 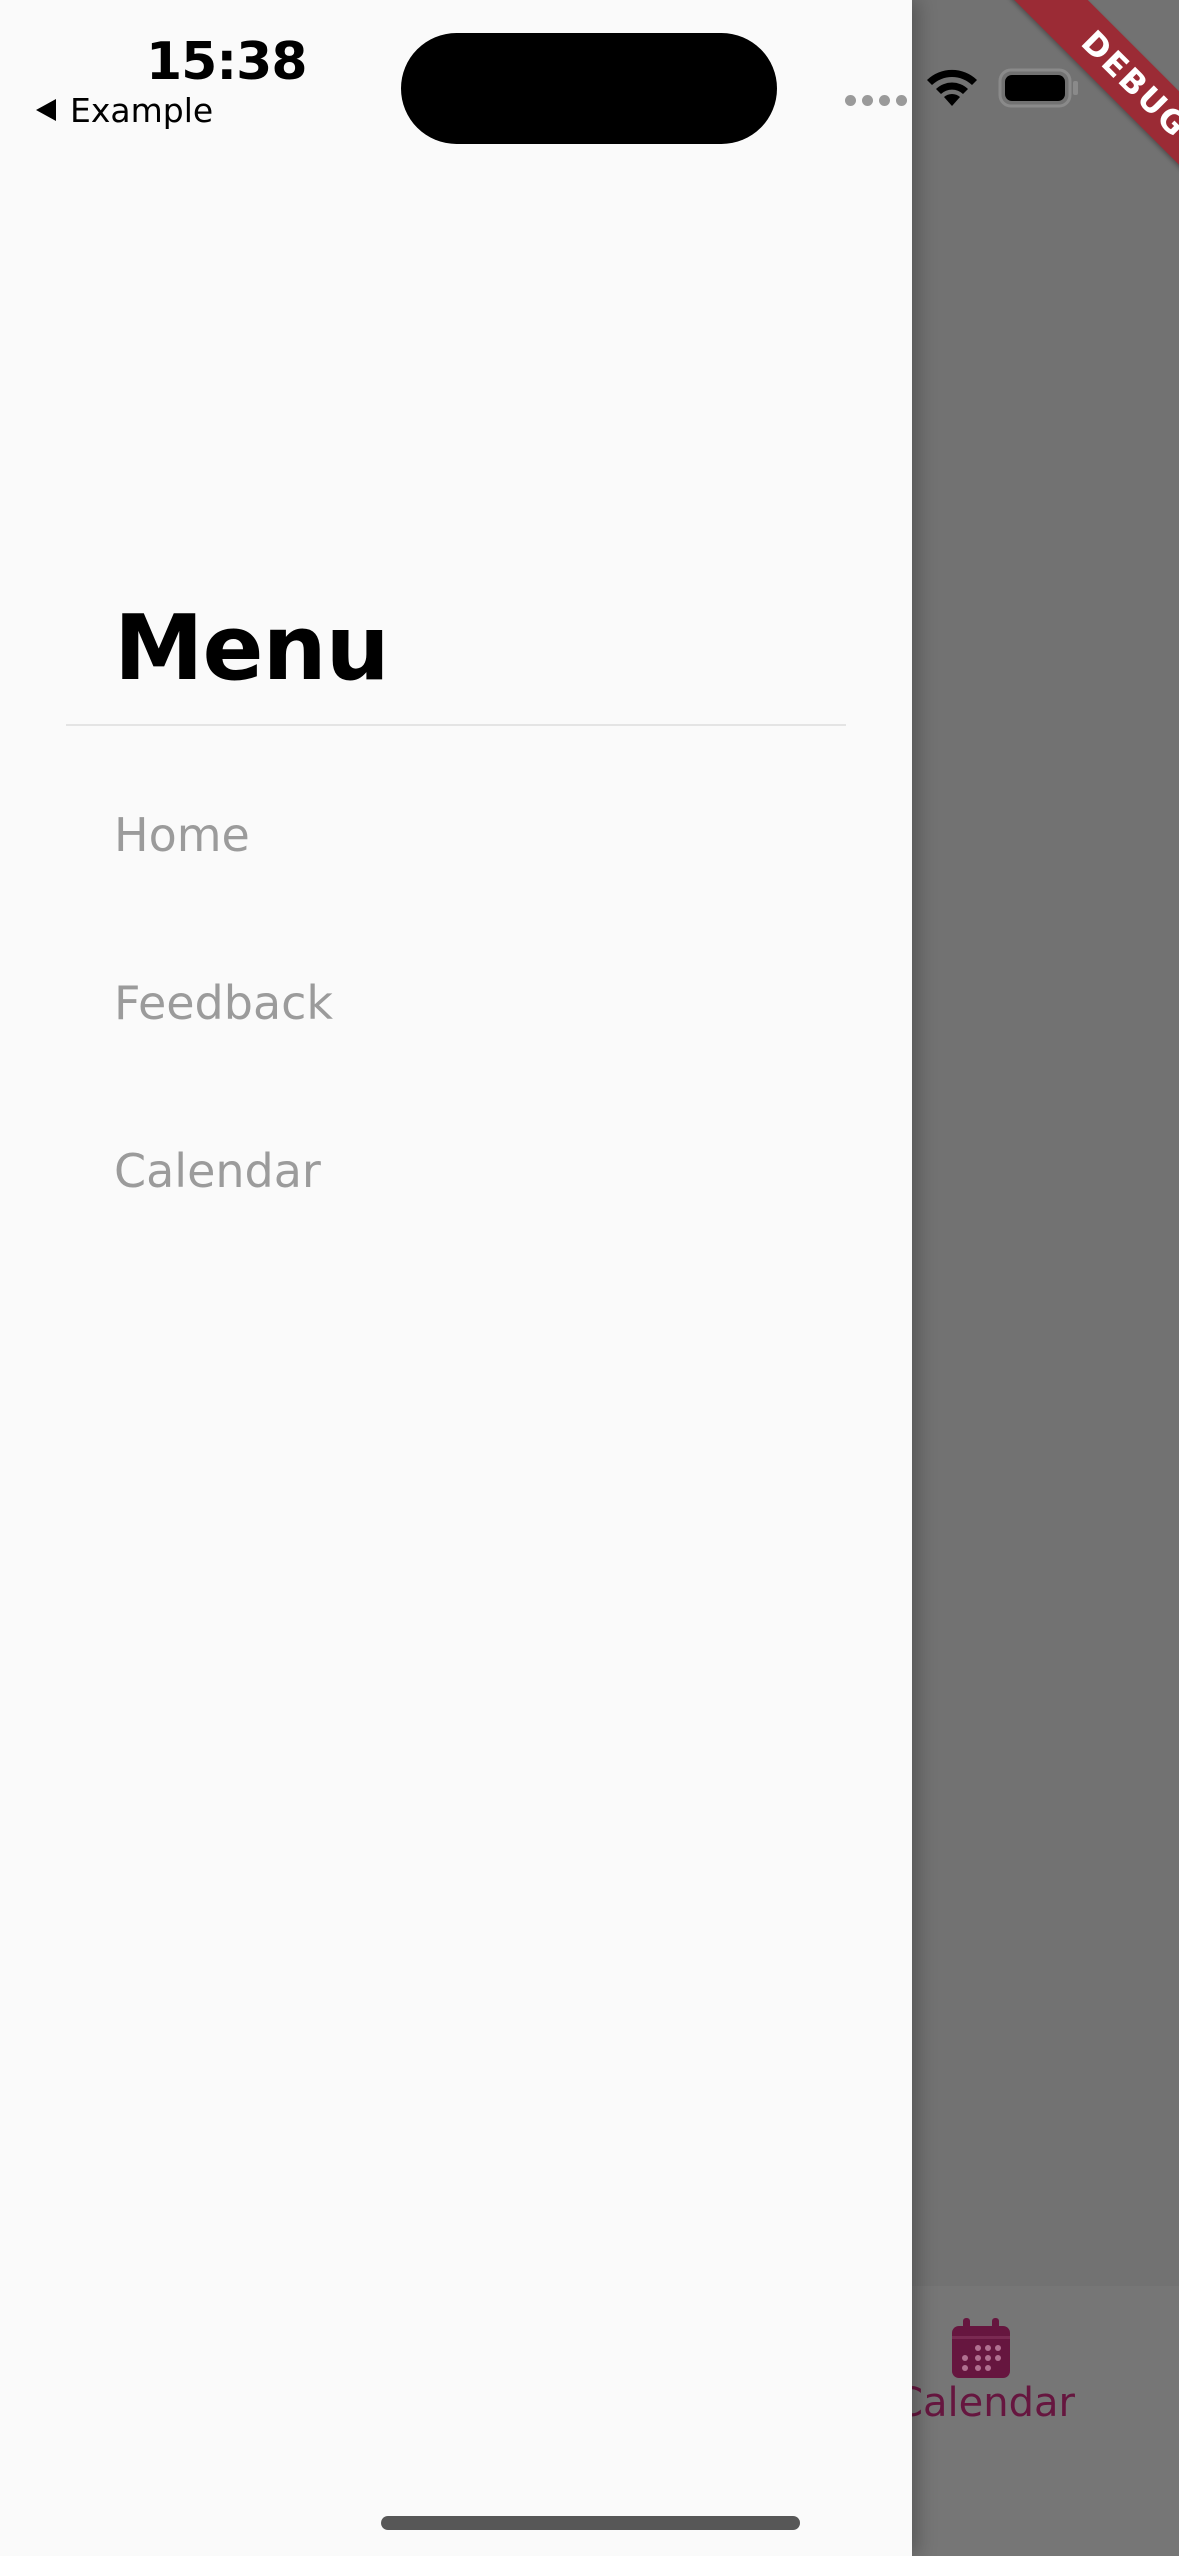 I want to click on bottom-tab-label: Calendar, so click(x=985, y=2403).